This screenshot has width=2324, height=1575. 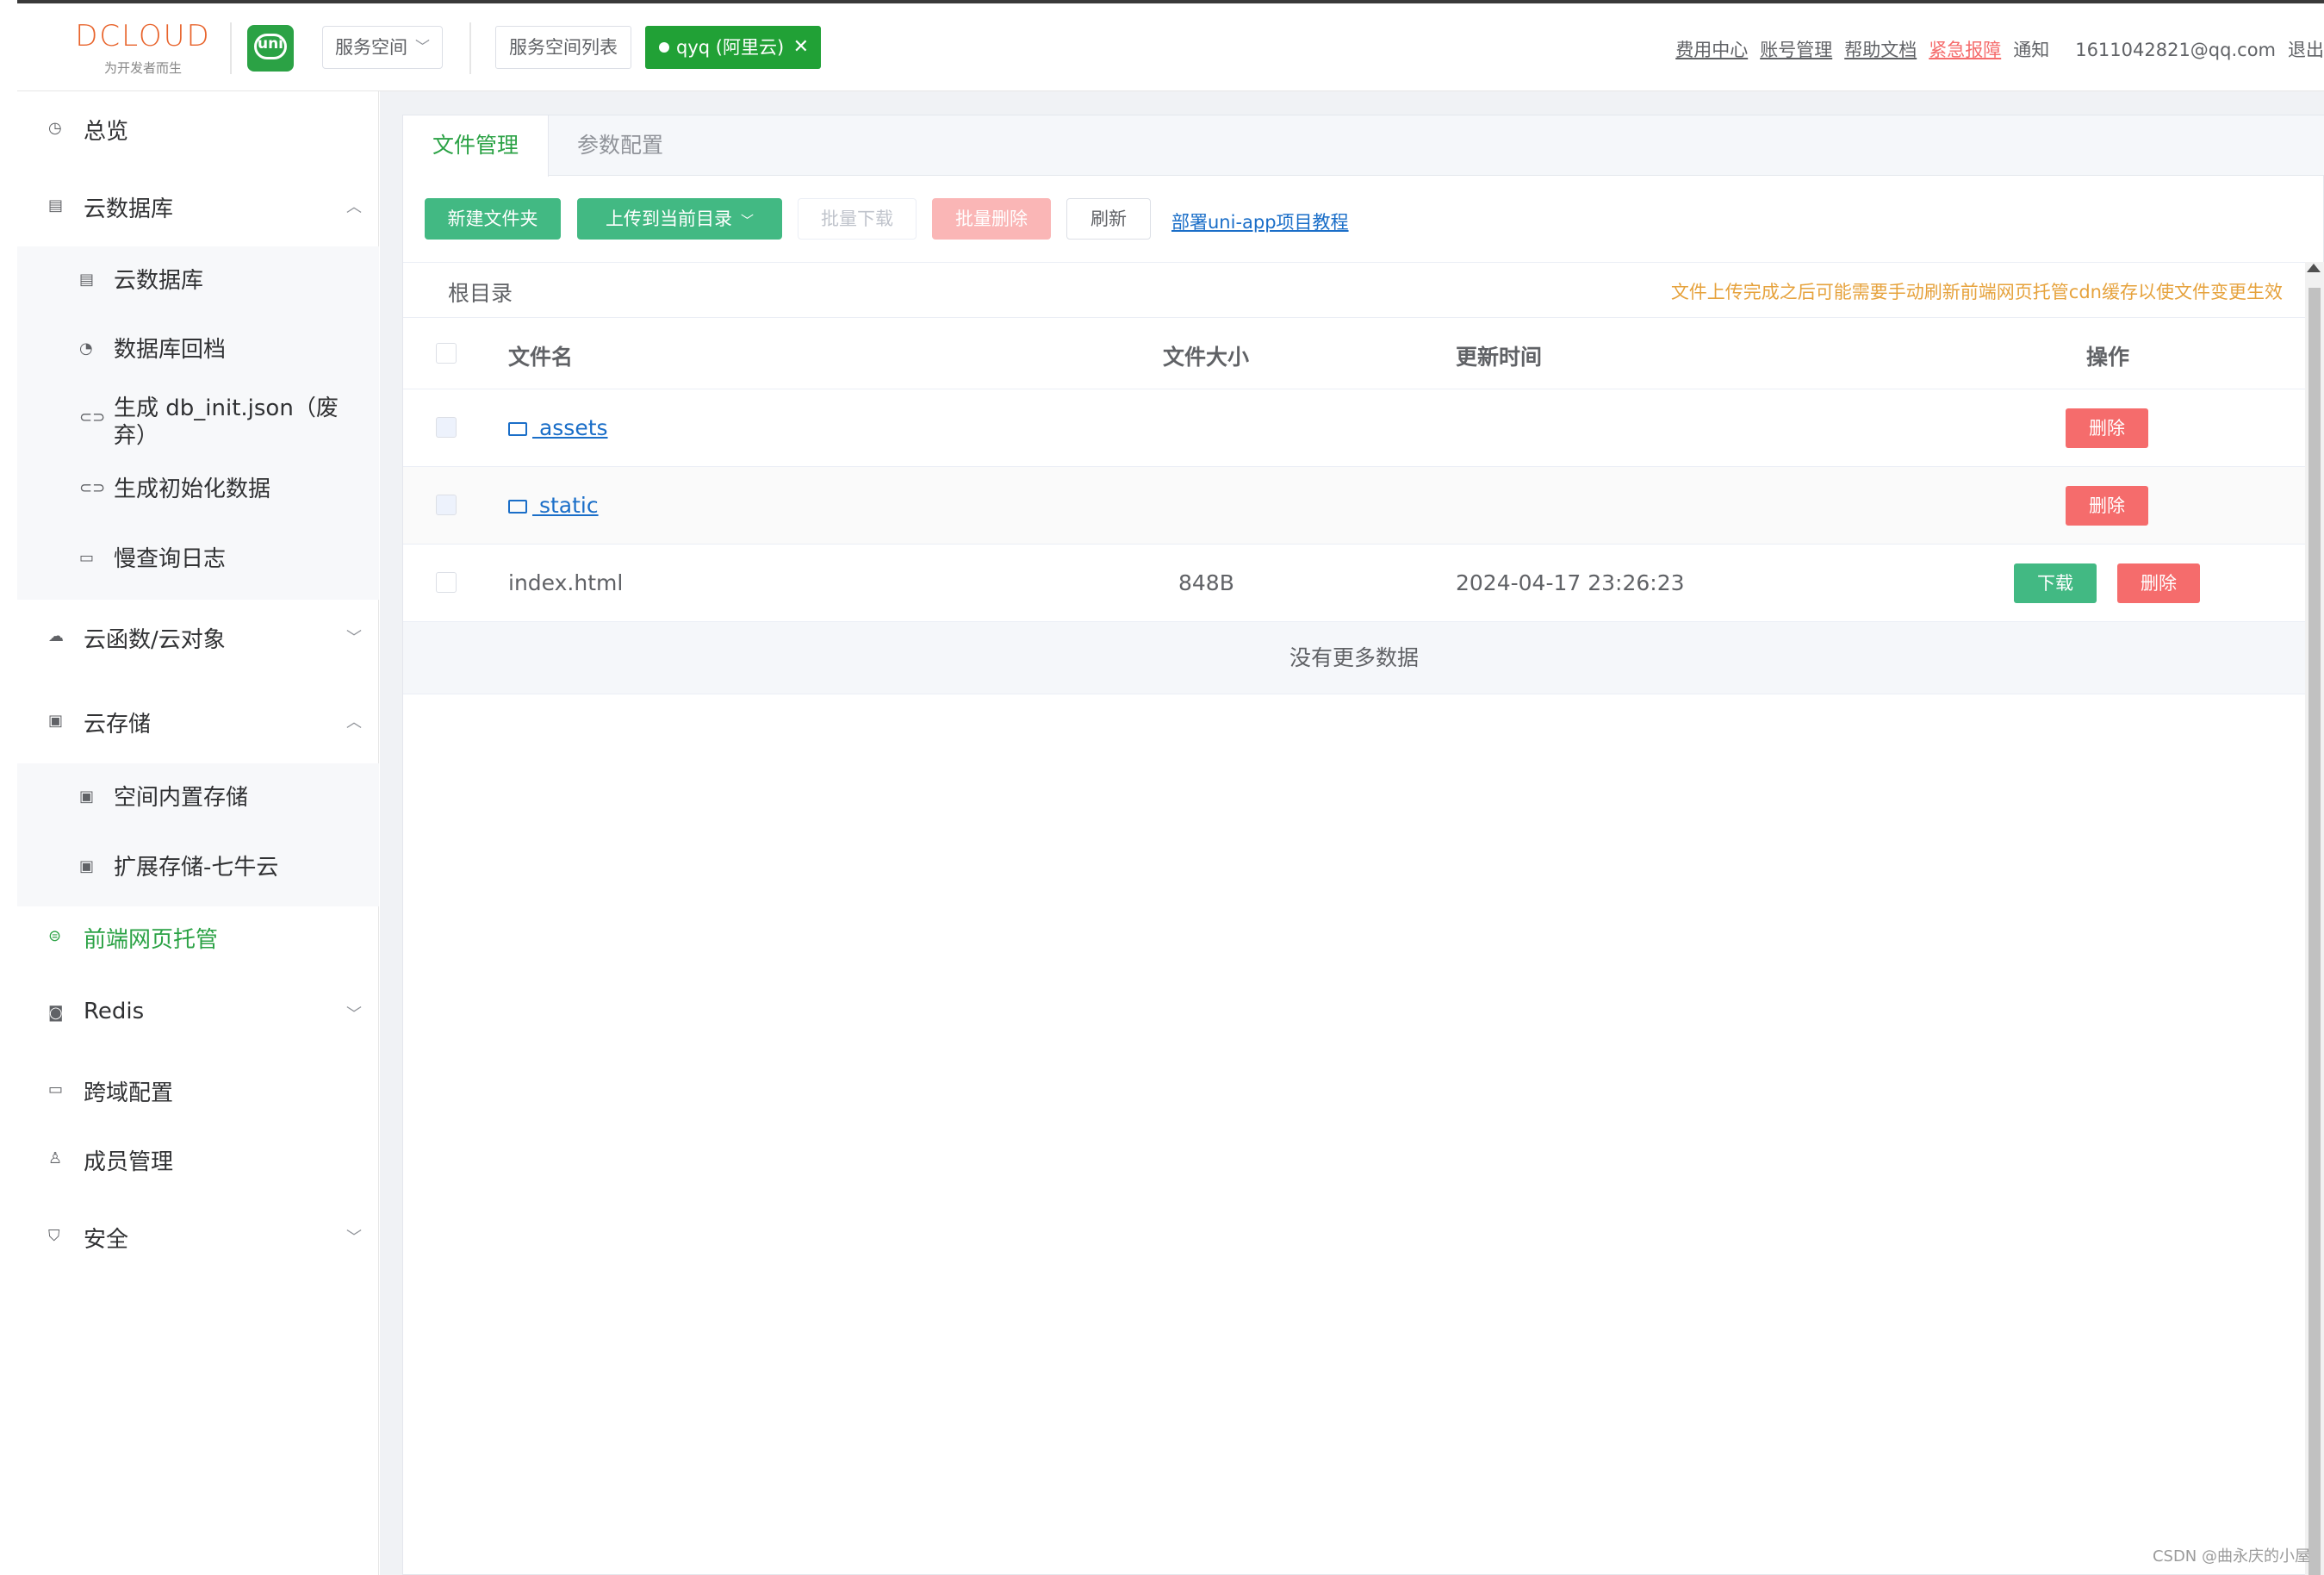 What do you see at coordinates (198, 282) in the screenshot?
I see `sidebar-item-db: ▤ 云数据库` at bounding box center [198, 282].